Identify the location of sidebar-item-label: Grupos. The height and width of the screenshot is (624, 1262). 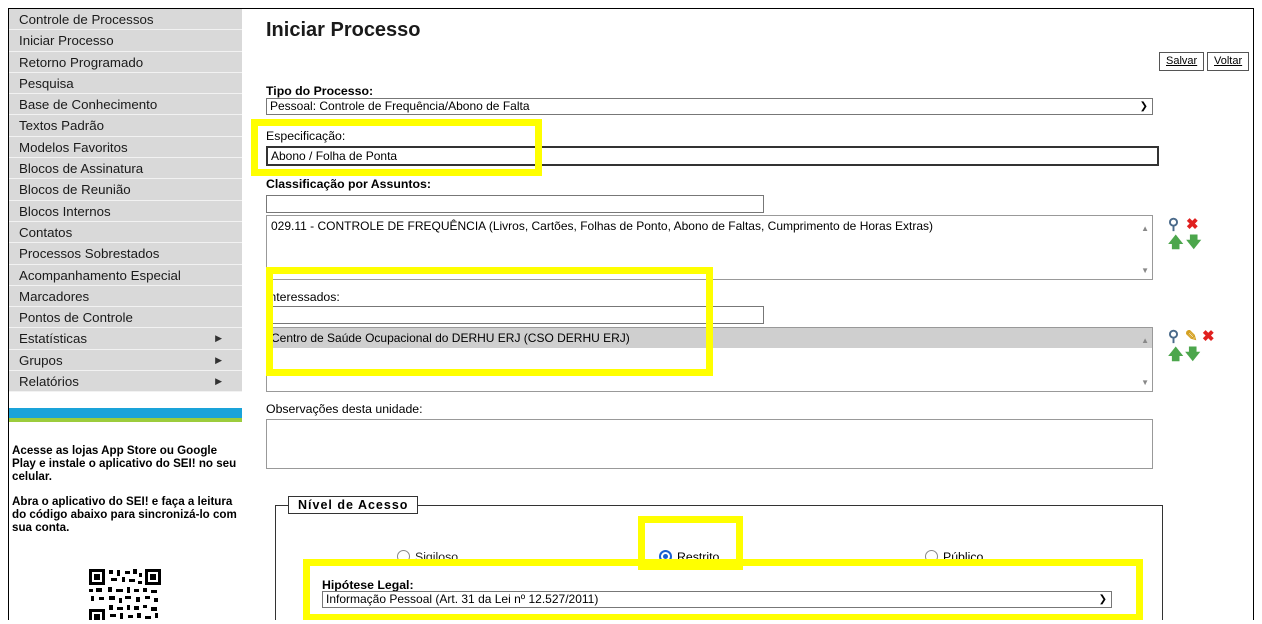
(41, 360).